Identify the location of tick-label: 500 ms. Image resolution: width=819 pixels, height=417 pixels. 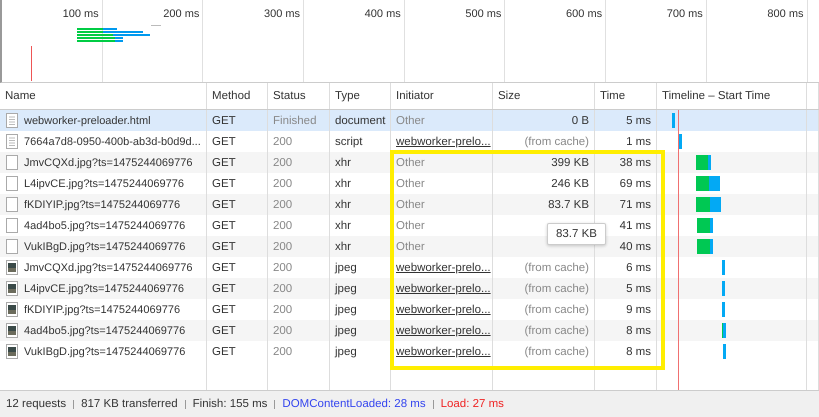
(483, 14).